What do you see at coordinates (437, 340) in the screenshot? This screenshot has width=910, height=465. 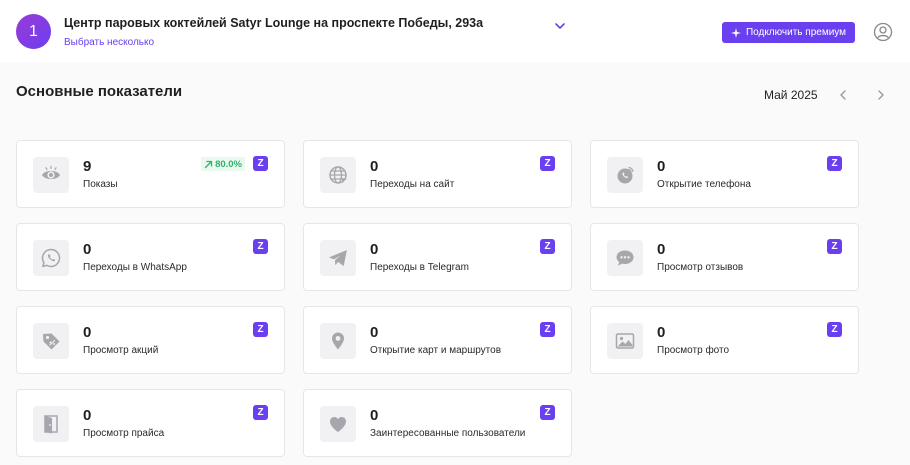 I see `metric-card-maps: 0 Открытие карт и маршрутов Z` at bounding box center [437, 340].